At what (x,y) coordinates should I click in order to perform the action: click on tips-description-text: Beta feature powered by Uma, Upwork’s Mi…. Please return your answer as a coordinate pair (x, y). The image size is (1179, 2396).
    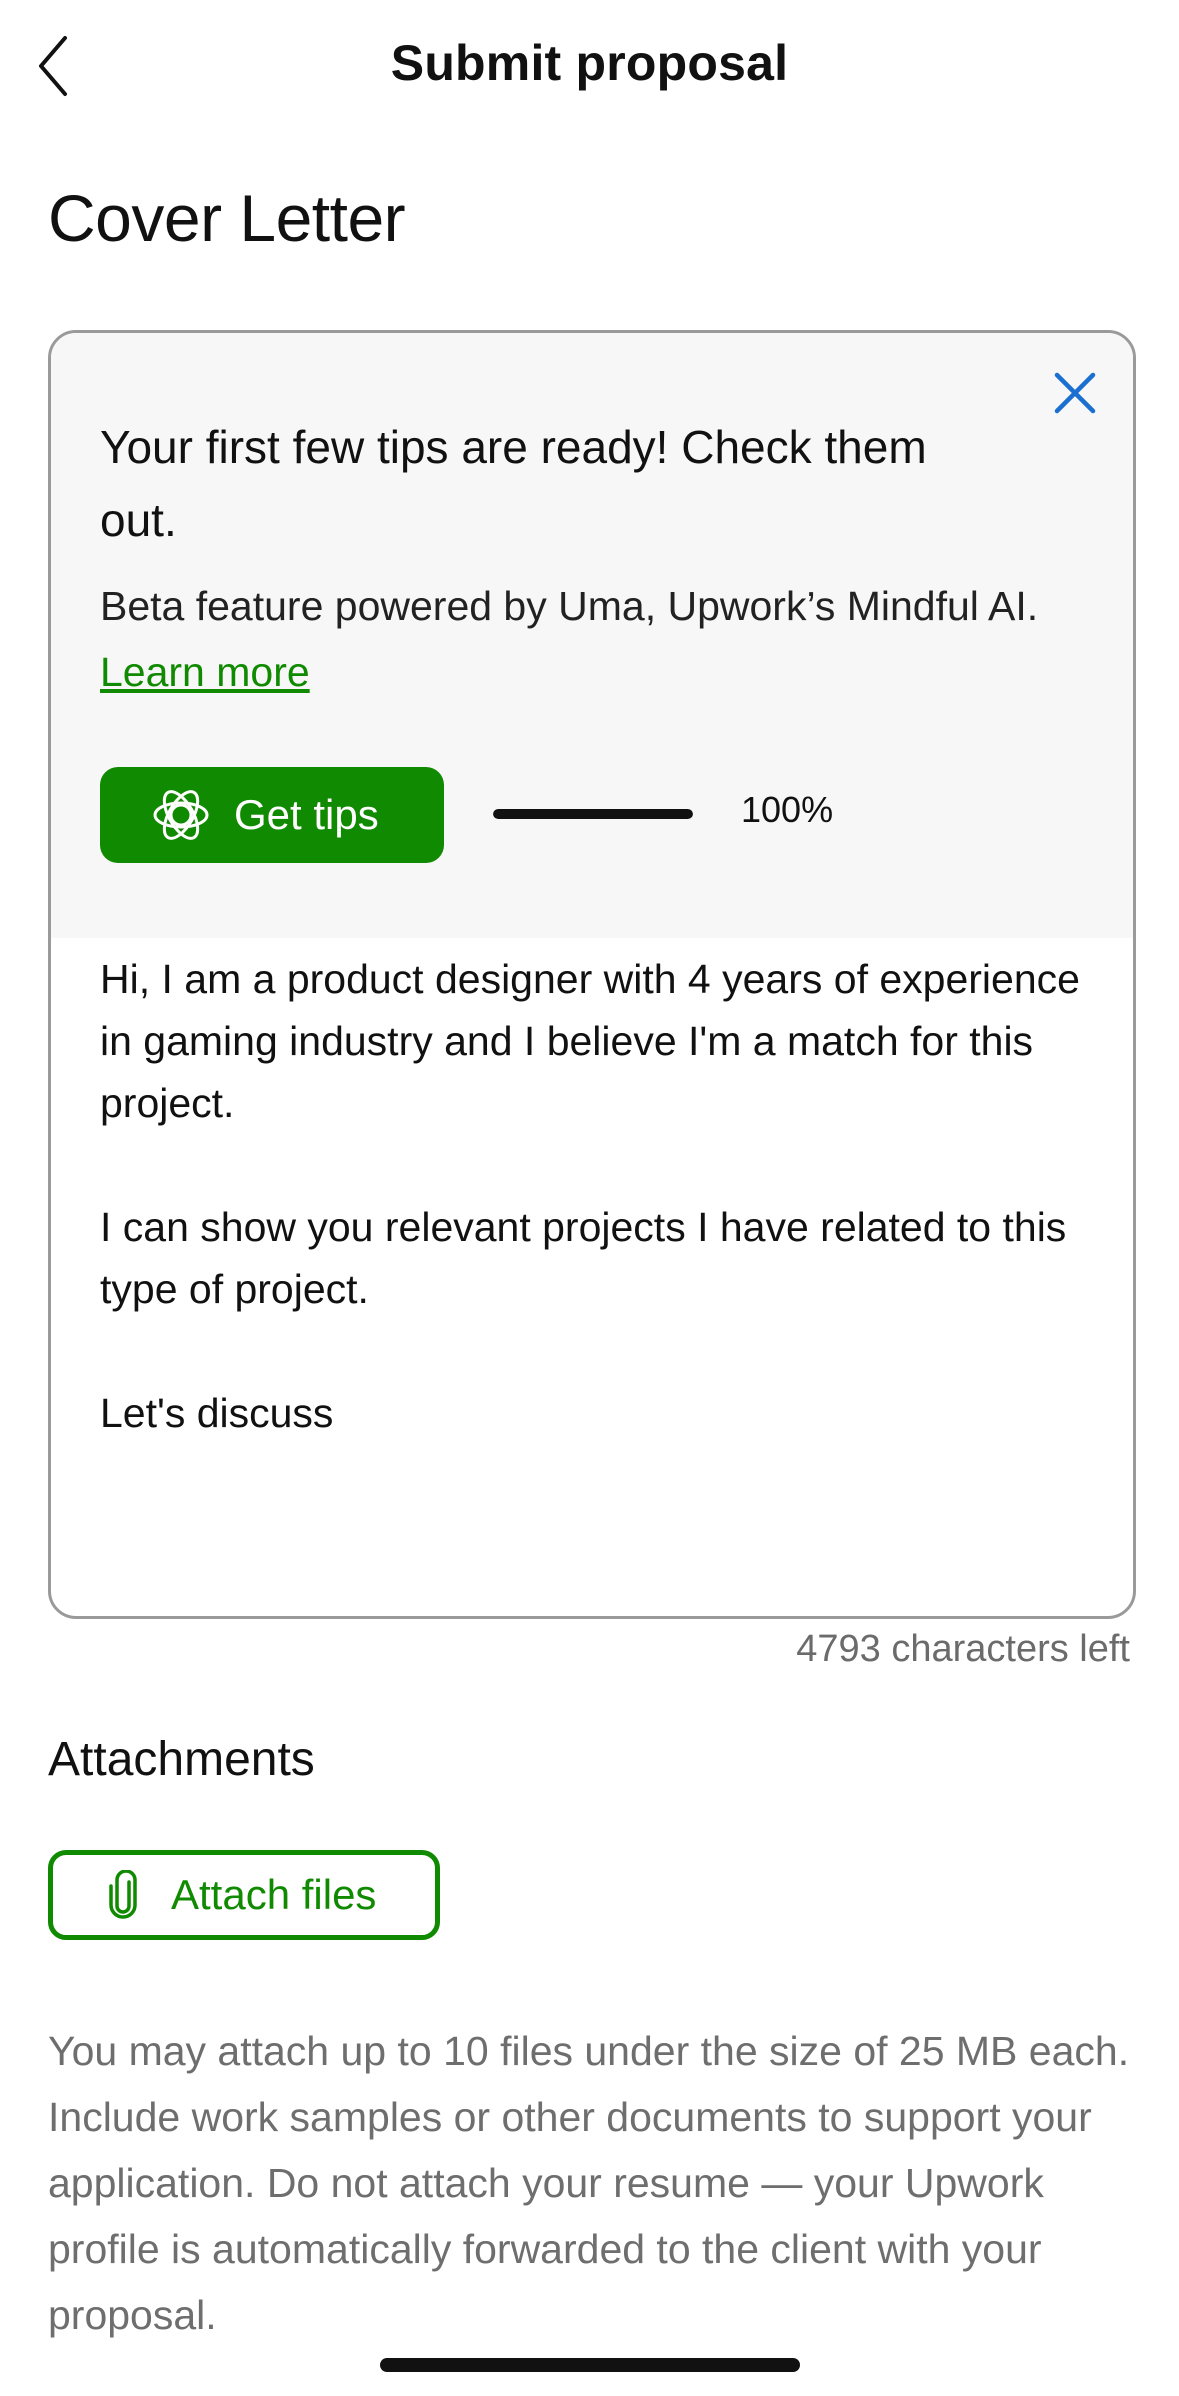
    Looking at the image, I should click on (569, 606).